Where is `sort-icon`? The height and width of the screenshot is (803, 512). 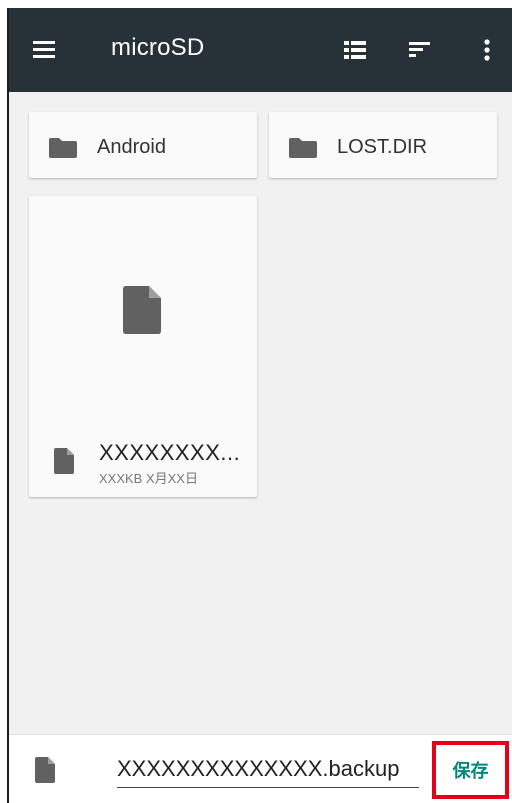 sort-icon is located at coordinates (420, 50).